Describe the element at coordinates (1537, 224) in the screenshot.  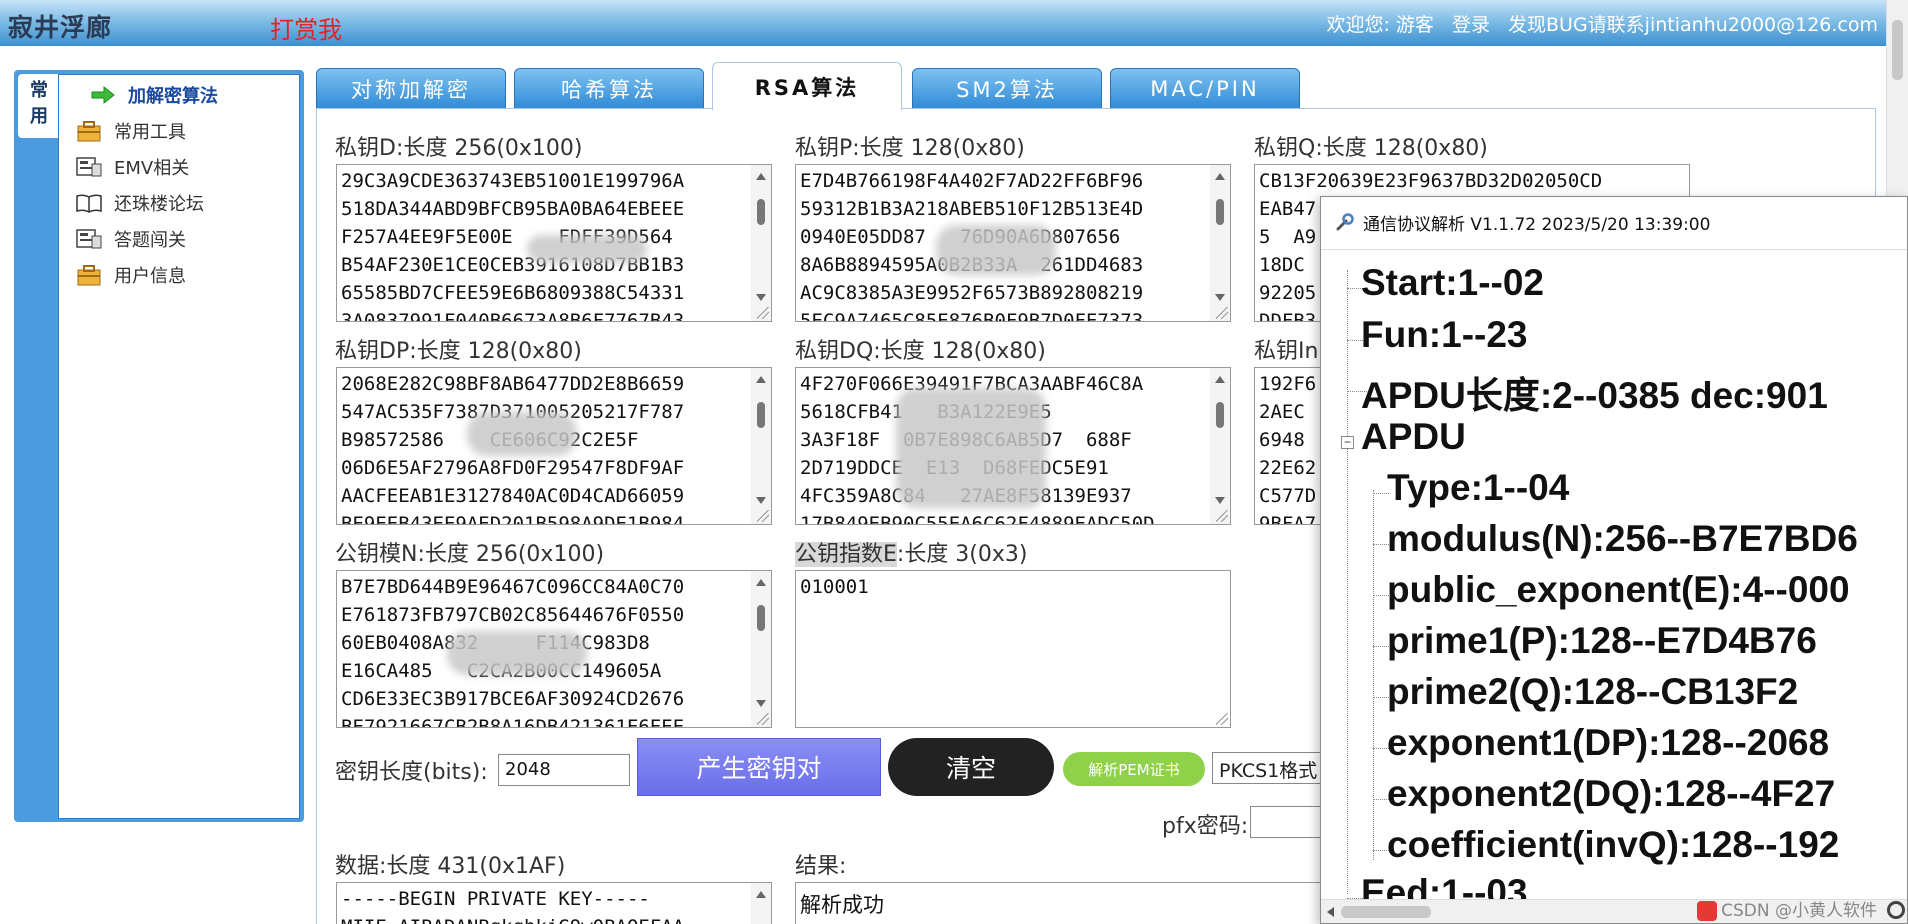
I see `popup-title: 通信协议解析 V1.1.72 2023/5/20 13:39:00` at that location.